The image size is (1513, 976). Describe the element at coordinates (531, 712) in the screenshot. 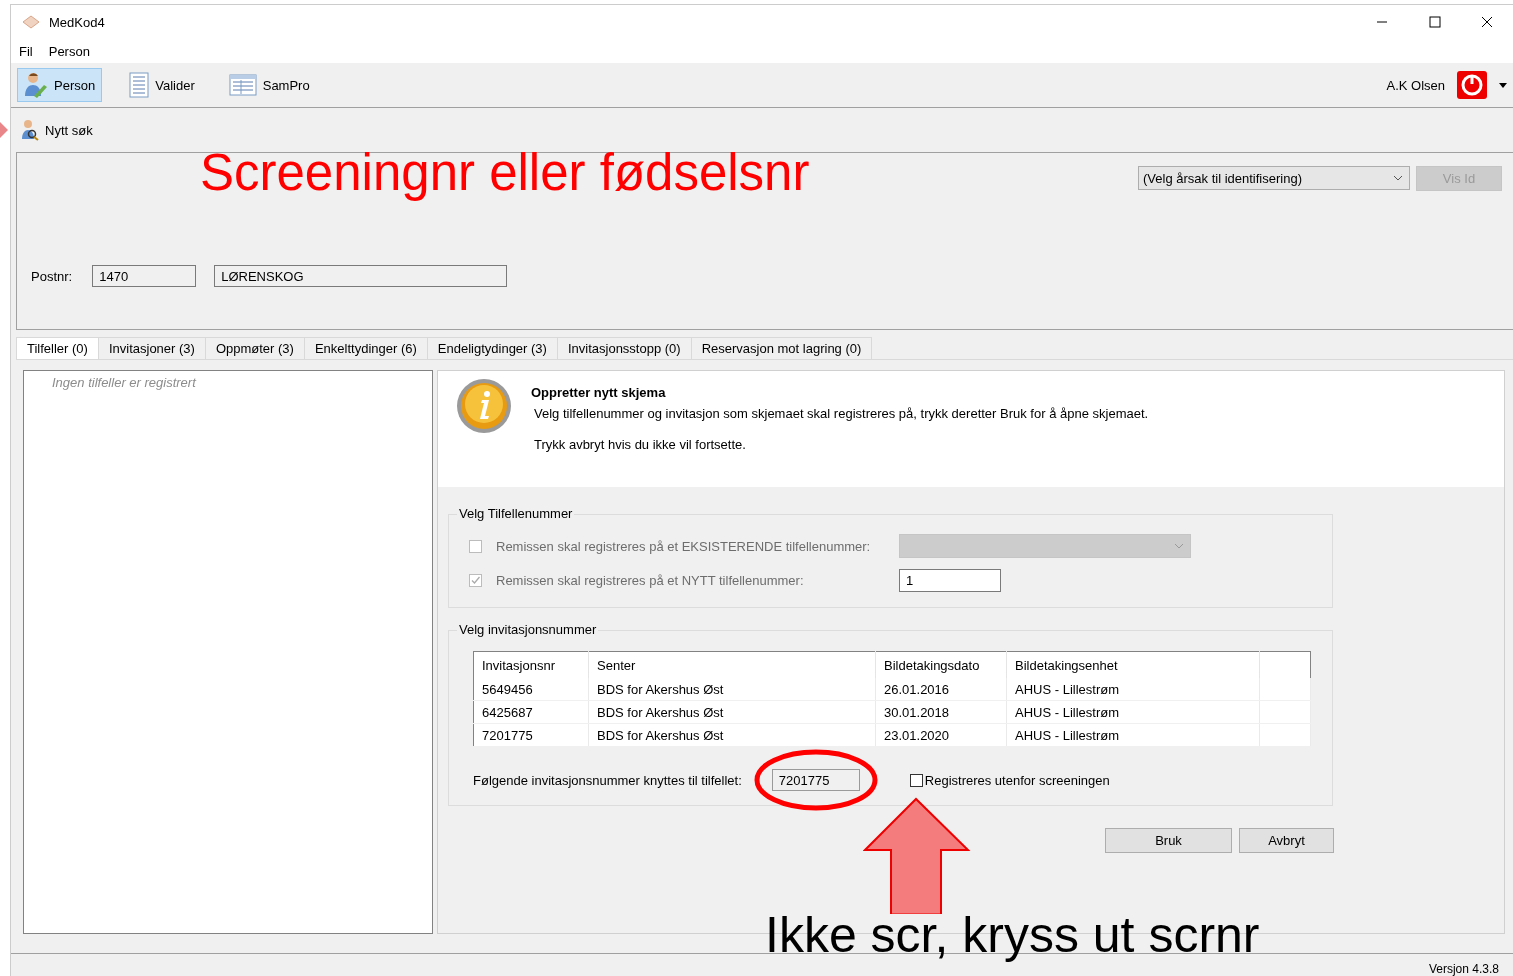

I see `table-cell: 6425687` at that location.